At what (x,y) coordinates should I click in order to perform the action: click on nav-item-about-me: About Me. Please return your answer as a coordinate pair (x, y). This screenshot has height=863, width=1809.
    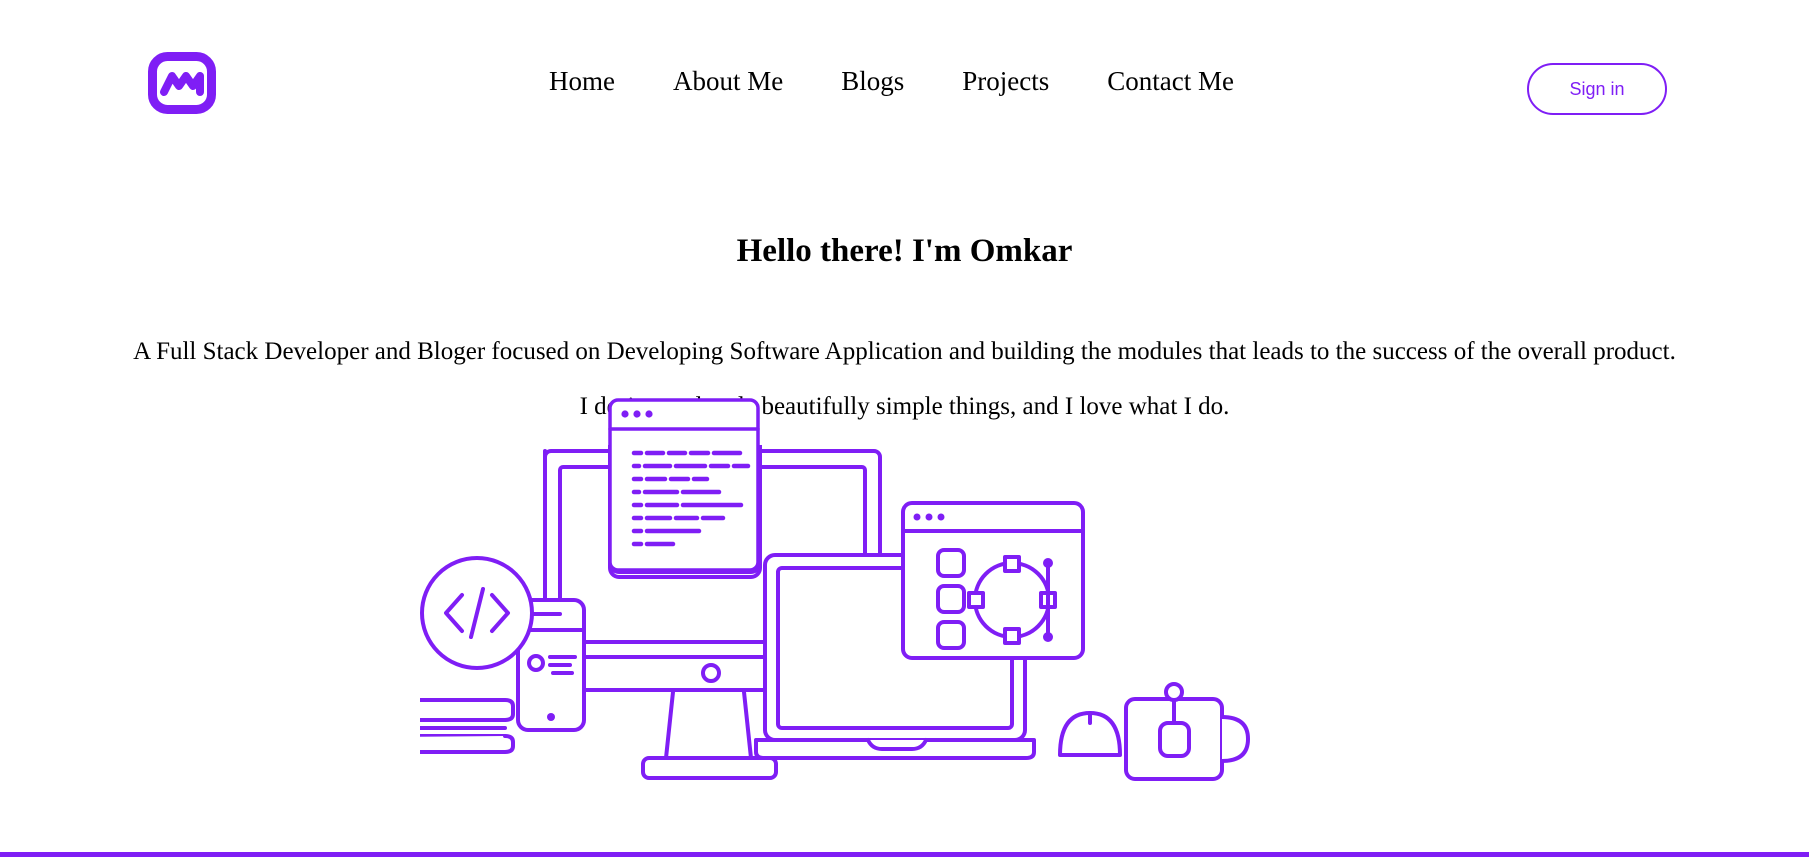
    Looking at the image, I should click on (728, 81).